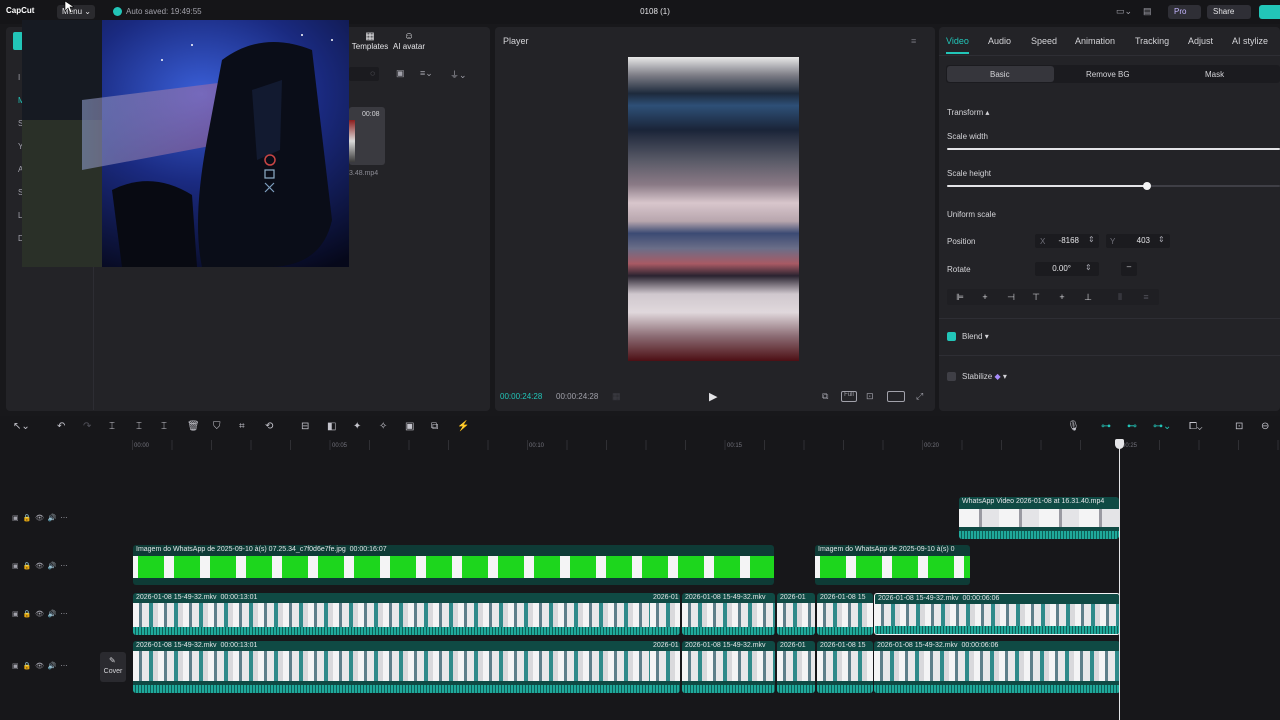  What do you see at coordinates (968, 112) in the screenshot?
I see `transform-label: Transform ▴` at bounding box center [968, 112].